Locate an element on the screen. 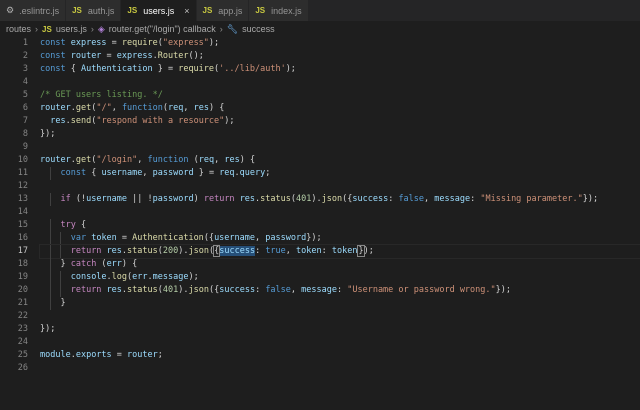 The image size is (640, 410). line-number: 15 is located at coordinates (22, 225).